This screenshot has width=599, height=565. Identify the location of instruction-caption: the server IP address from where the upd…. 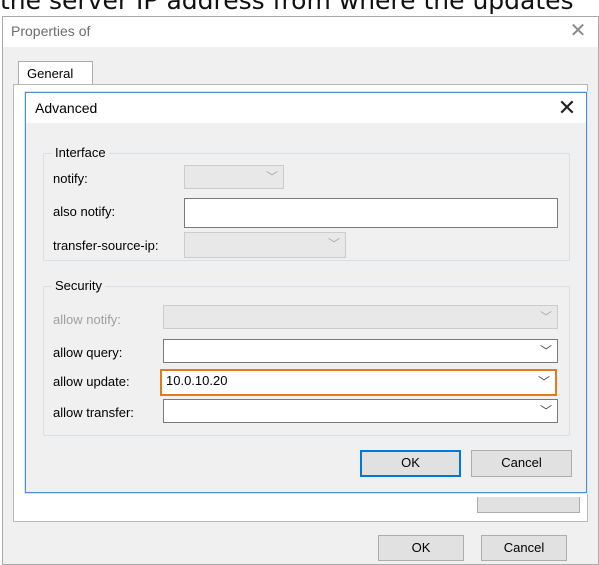
(287, 7).